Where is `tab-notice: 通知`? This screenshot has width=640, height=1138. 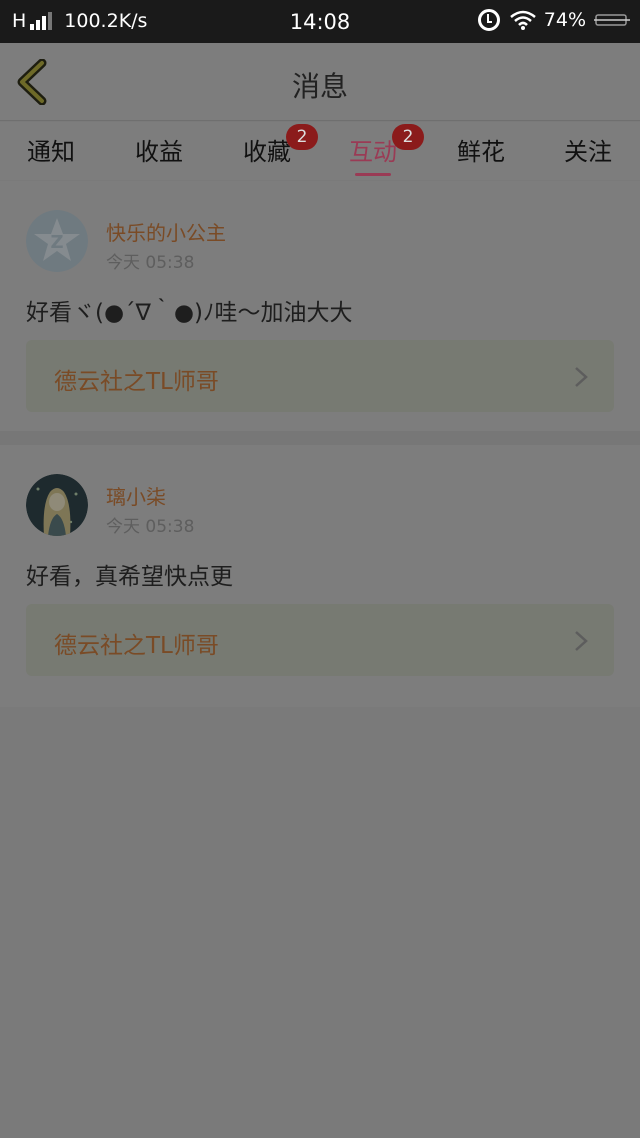 tab-notice: 通知 is located at coordinates (53, 149).